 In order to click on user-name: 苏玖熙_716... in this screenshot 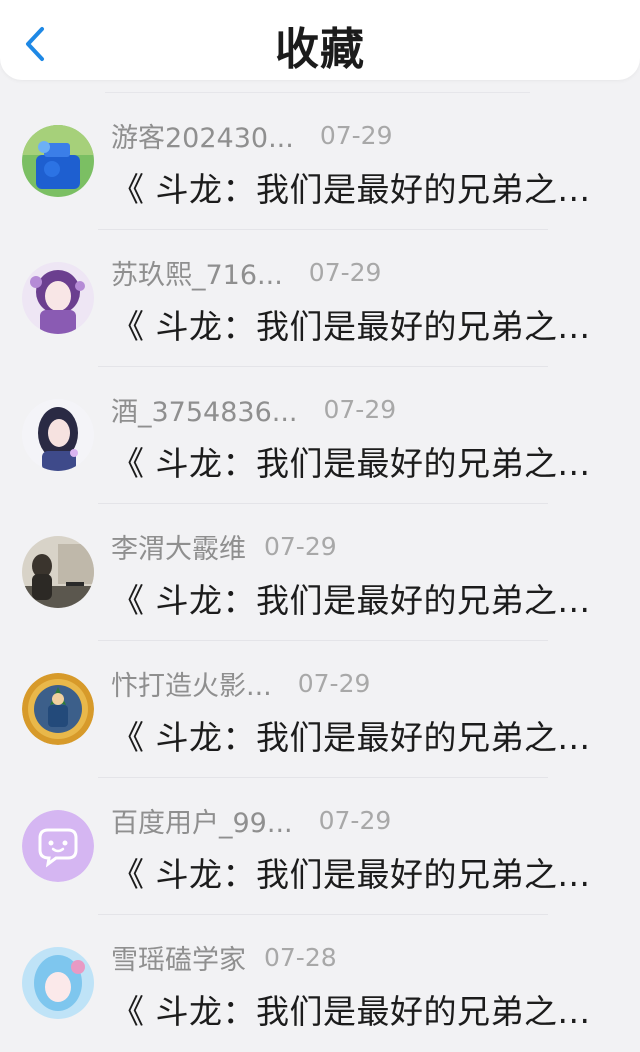, I will do `click(197, 272)`.